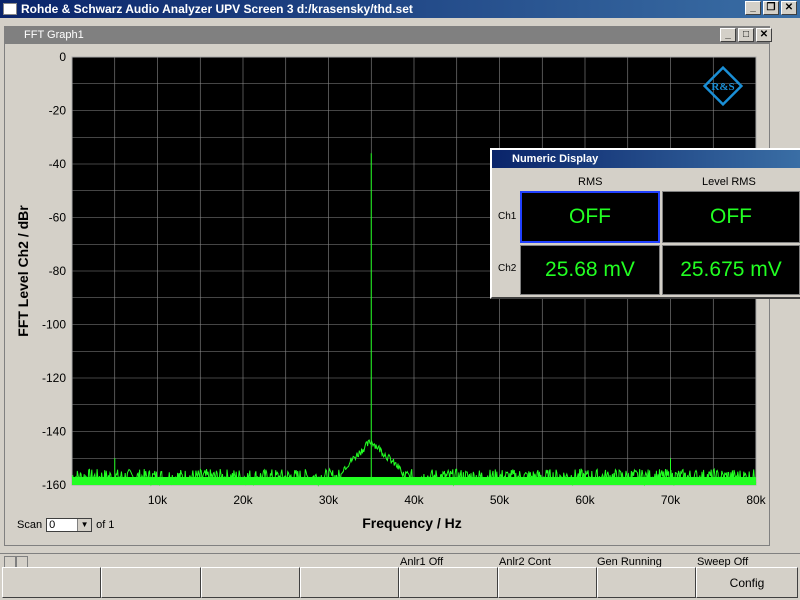 This screenshot has height=600, width=800. What do you see at coordinates (54, 485) in the screenshot?
I see `y-tick-label: -160` at bounding box center [54, 485].